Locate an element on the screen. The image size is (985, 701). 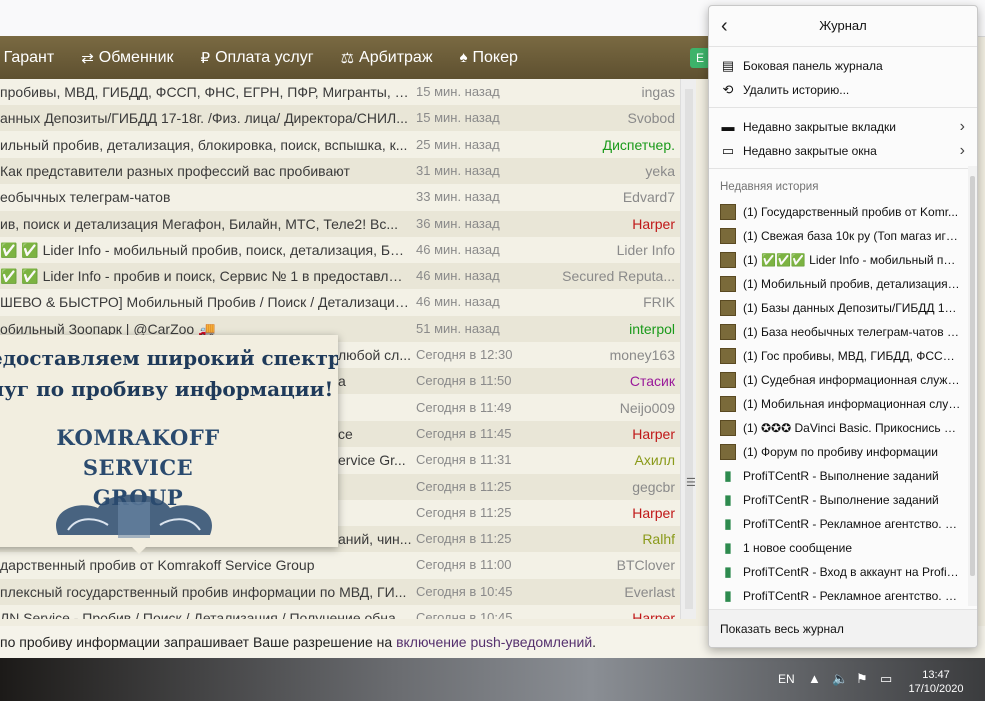
thread-last-poster: Everlast is located at coordinates (600, 592).